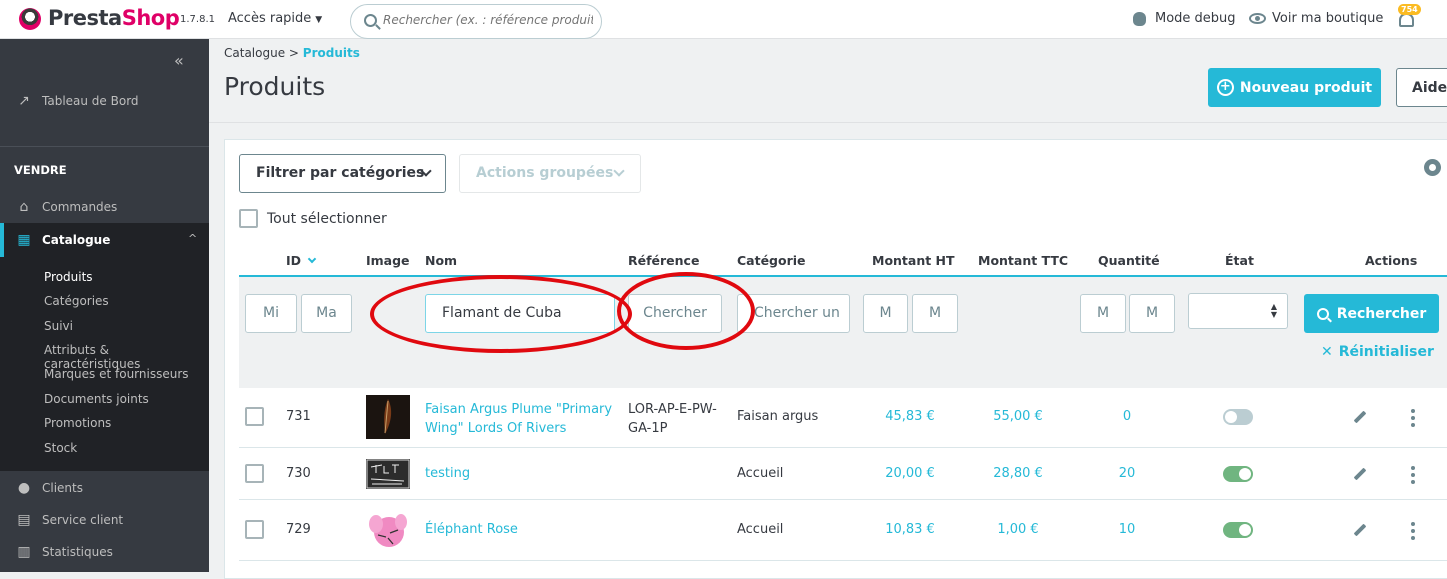  Describe the element at coordinates (275, 18) in the screenshot. I see `quick-access-dropdown: Accès rapide ▼` at that location.